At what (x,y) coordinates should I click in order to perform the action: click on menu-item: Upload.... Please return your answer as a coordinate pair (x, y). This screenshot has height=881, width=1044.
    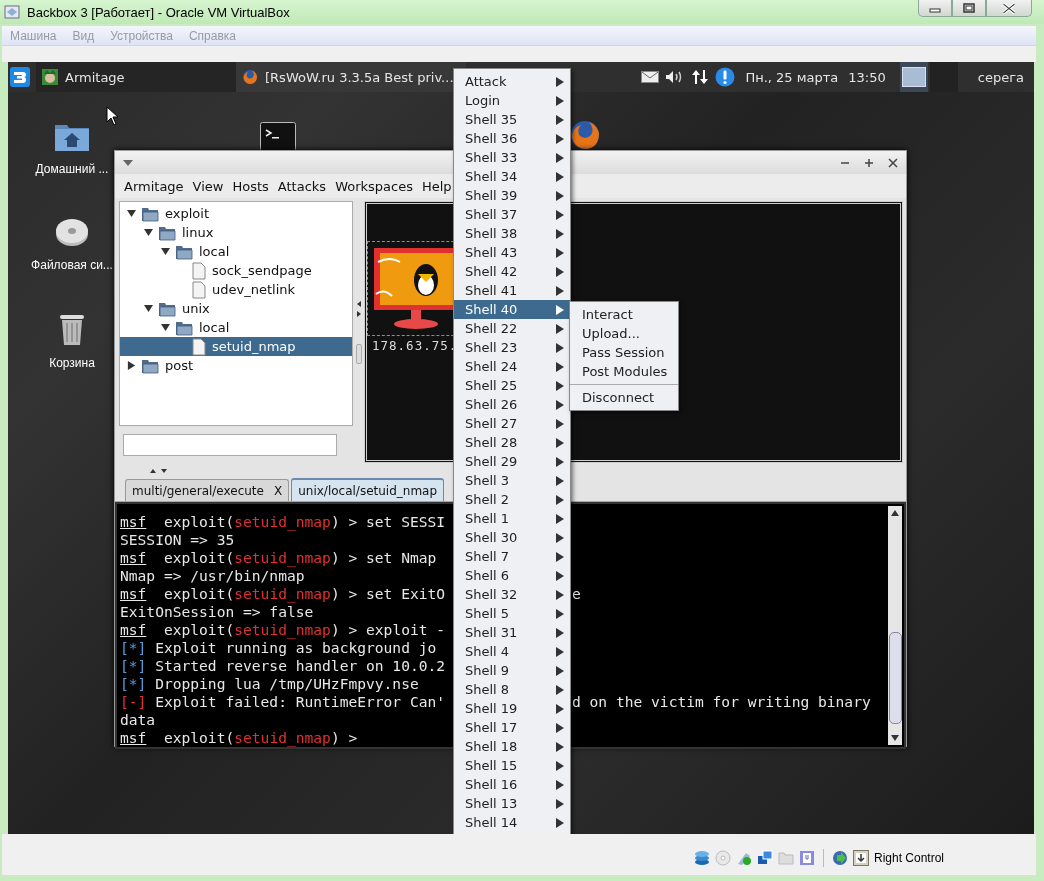
    Looking at the image, I should click on (624, 333).